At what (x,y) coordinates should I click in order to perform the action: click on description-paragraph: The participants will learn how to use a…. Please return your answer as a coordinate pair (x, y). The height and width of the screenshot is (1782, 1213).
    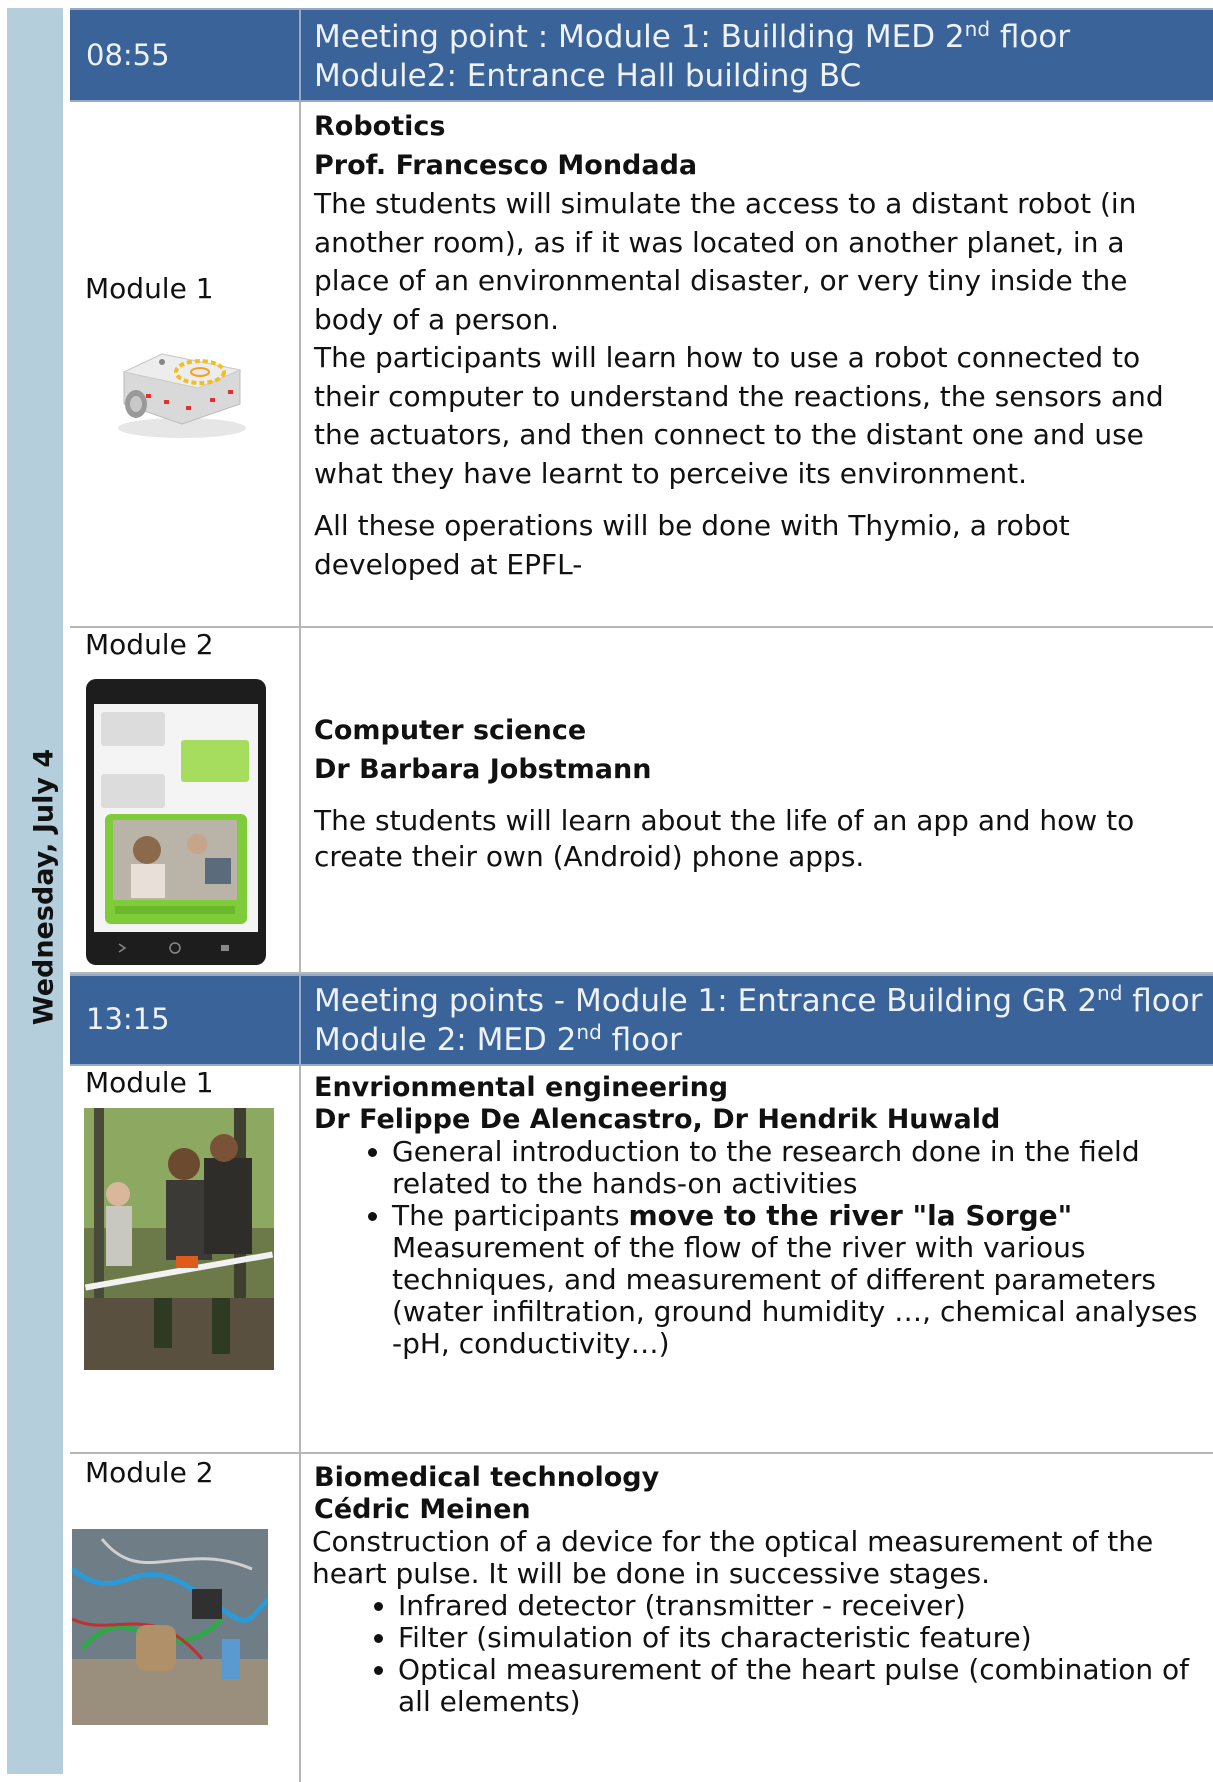
    Looking at the image, I should click on (739, 415).